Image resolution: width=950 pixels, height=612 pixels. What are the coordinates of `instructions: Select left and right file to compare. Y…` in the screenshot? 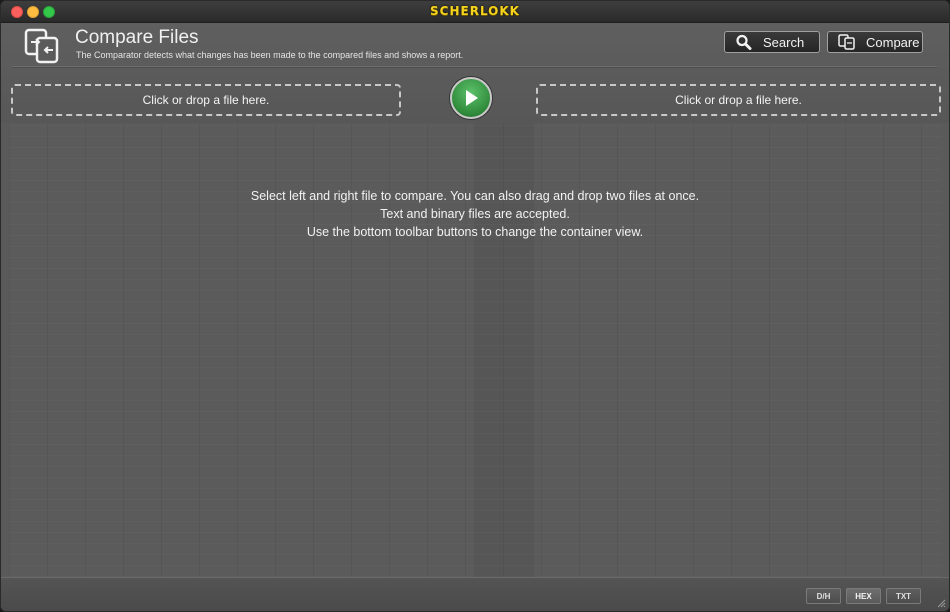 It's located at (475, 214).